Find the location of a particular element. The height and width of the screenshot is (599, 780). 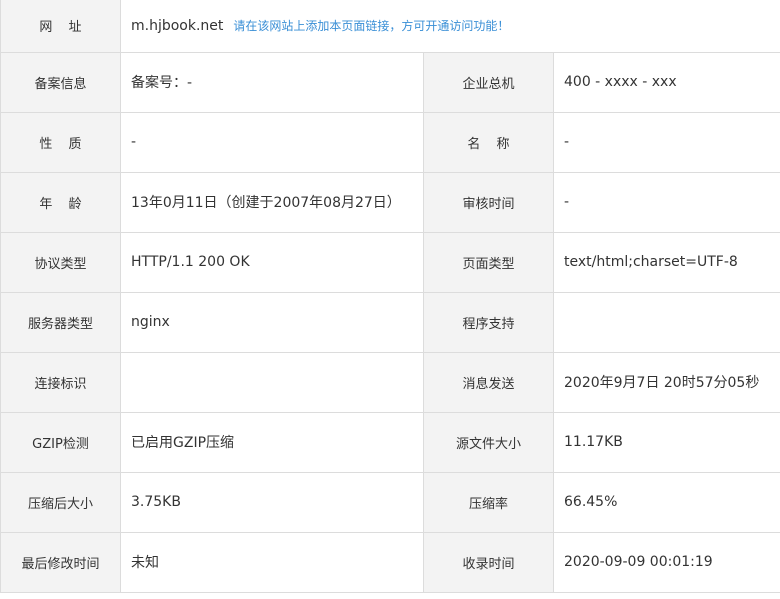

age-value: 13年0月11日（创建于2007年08月27日） is located at coordinates (272, 202).